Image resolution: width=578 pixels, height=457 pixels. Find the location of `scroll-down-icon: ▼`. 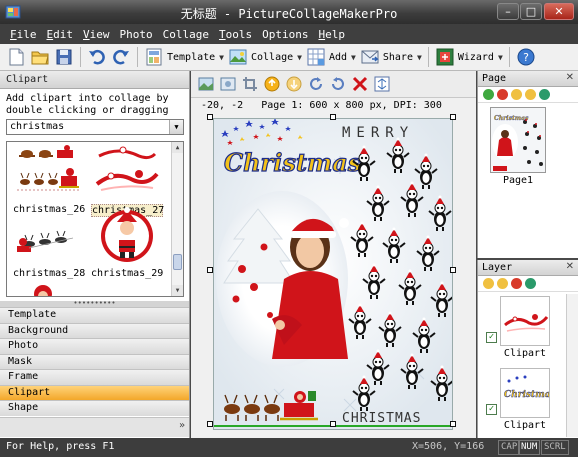

scroll-down-icon: ▼ is located at coordinates (177, 290).